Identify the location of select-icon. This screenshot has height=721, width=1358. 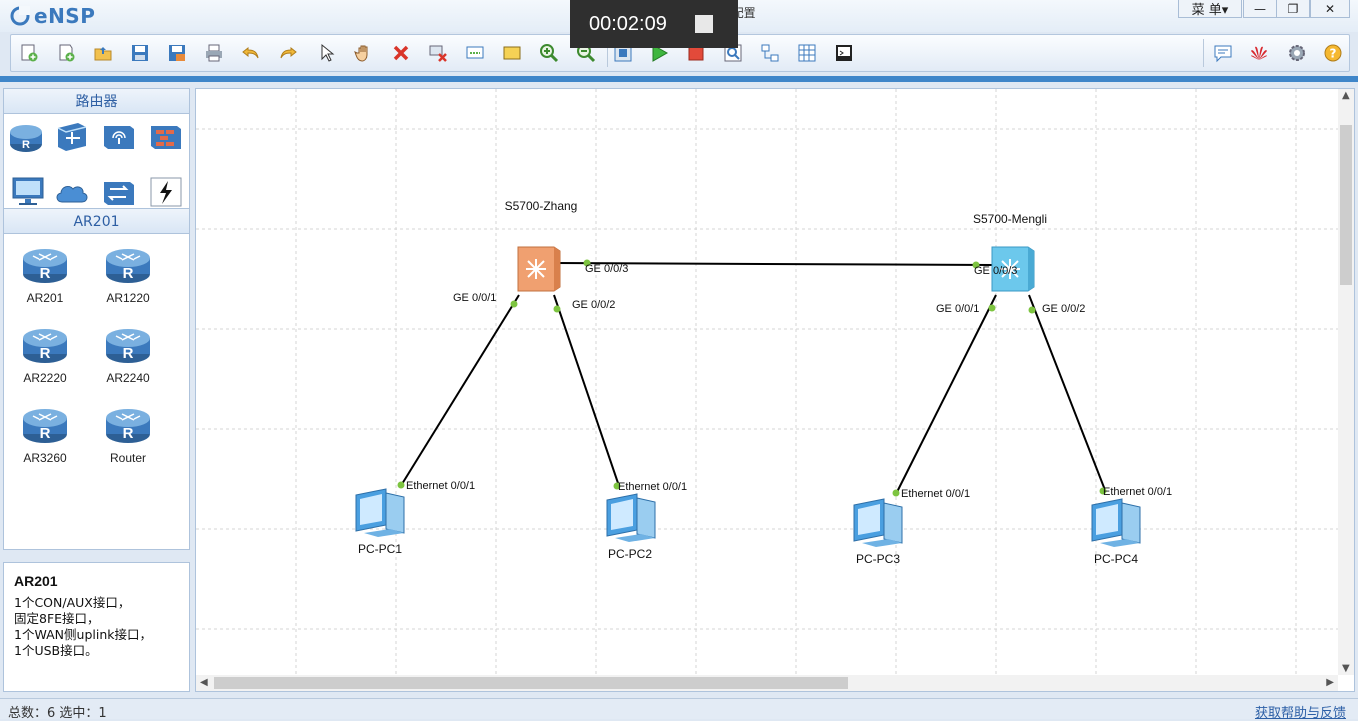
(327, 53).